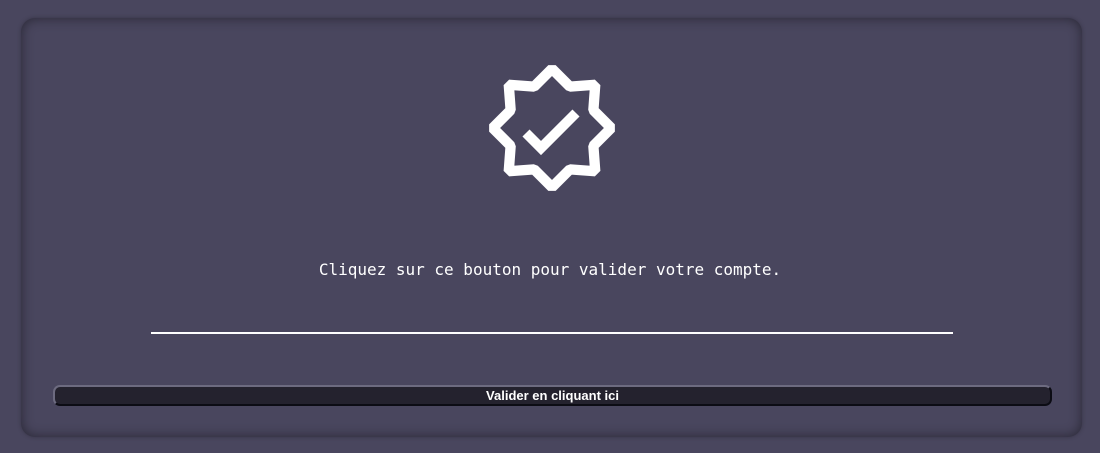 The height and width of the screenshot is (453, 1100). What do you see at coordinates (552, 395) in the screenshot?
I see `validate-button: Valider en cliquant ici` at bounding box center [552, 395].